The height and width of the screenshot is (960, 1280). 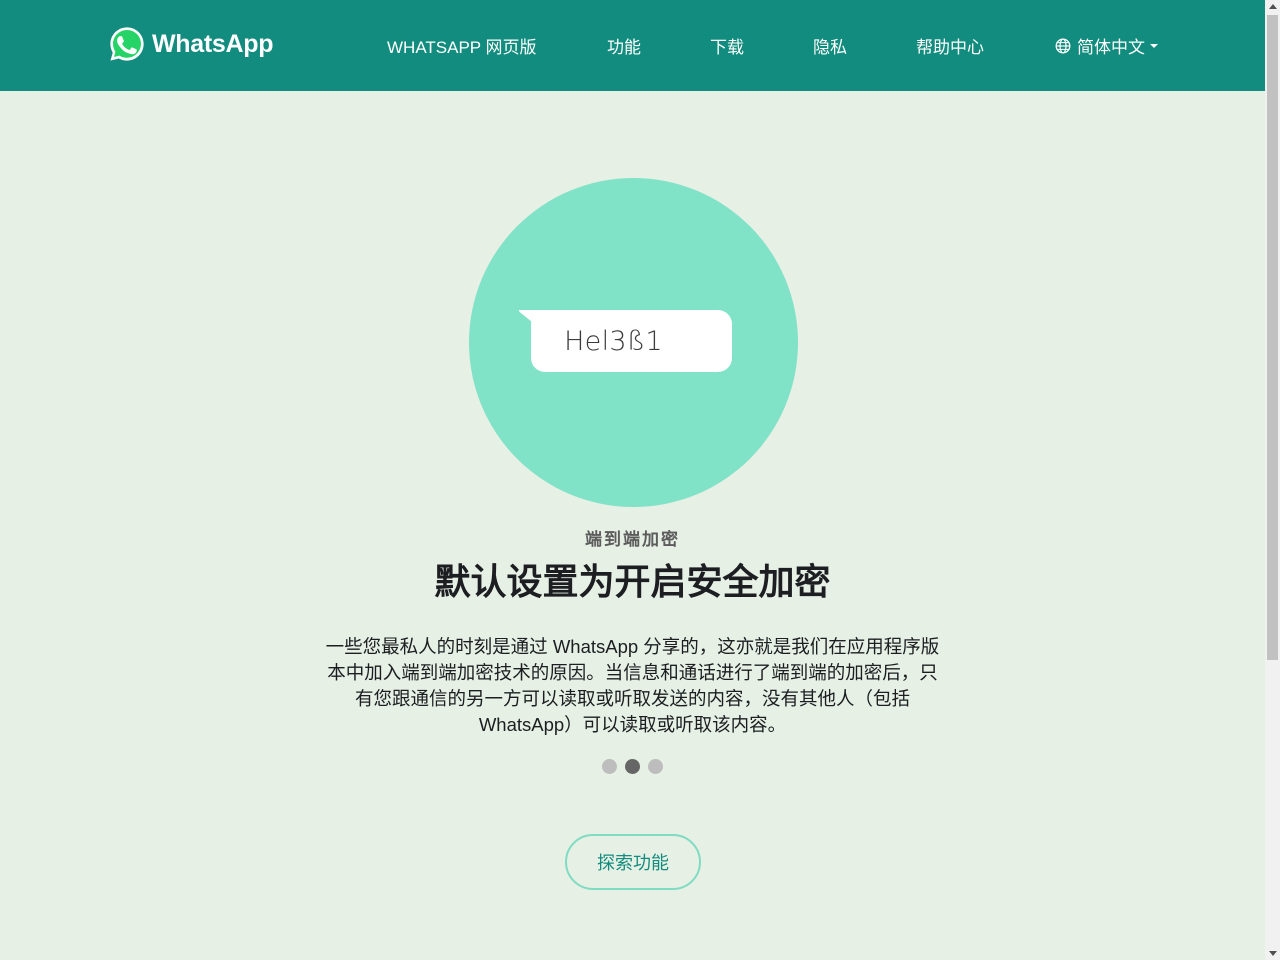 I want to click on encrypted-message-bubble: Hel3ß1, so click(x=625, y=341).